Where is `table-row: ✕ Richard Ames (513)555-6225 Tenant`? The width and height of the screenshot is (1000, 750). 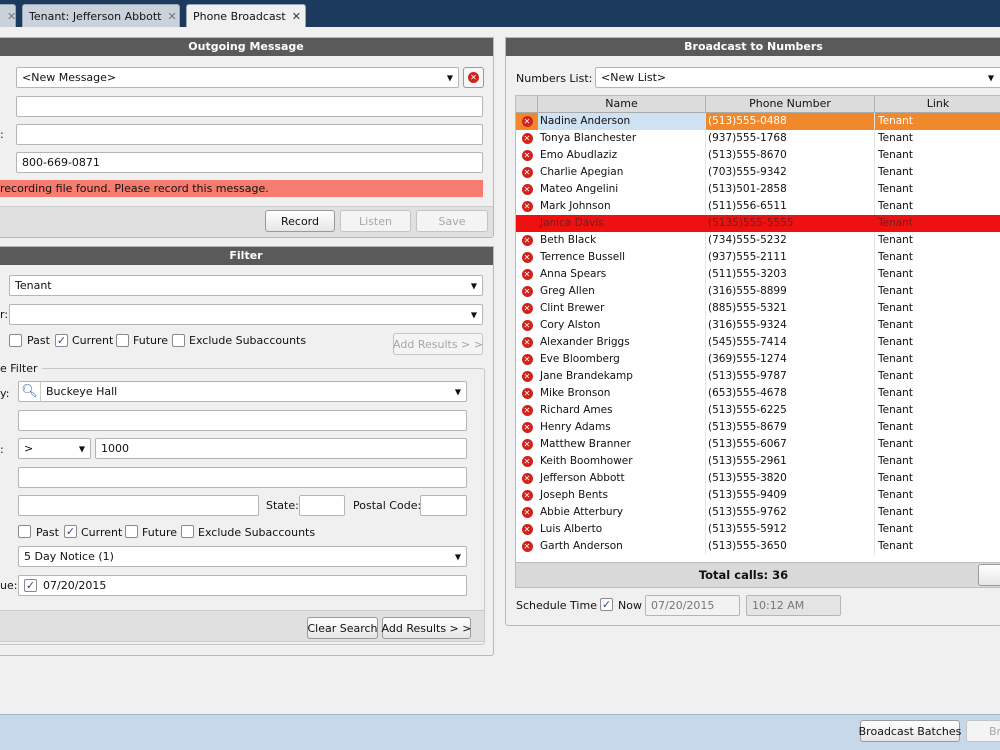
table-row: ✕ Richard Ames (513)555-6225 Tenant is located at coordinates (758, 410).